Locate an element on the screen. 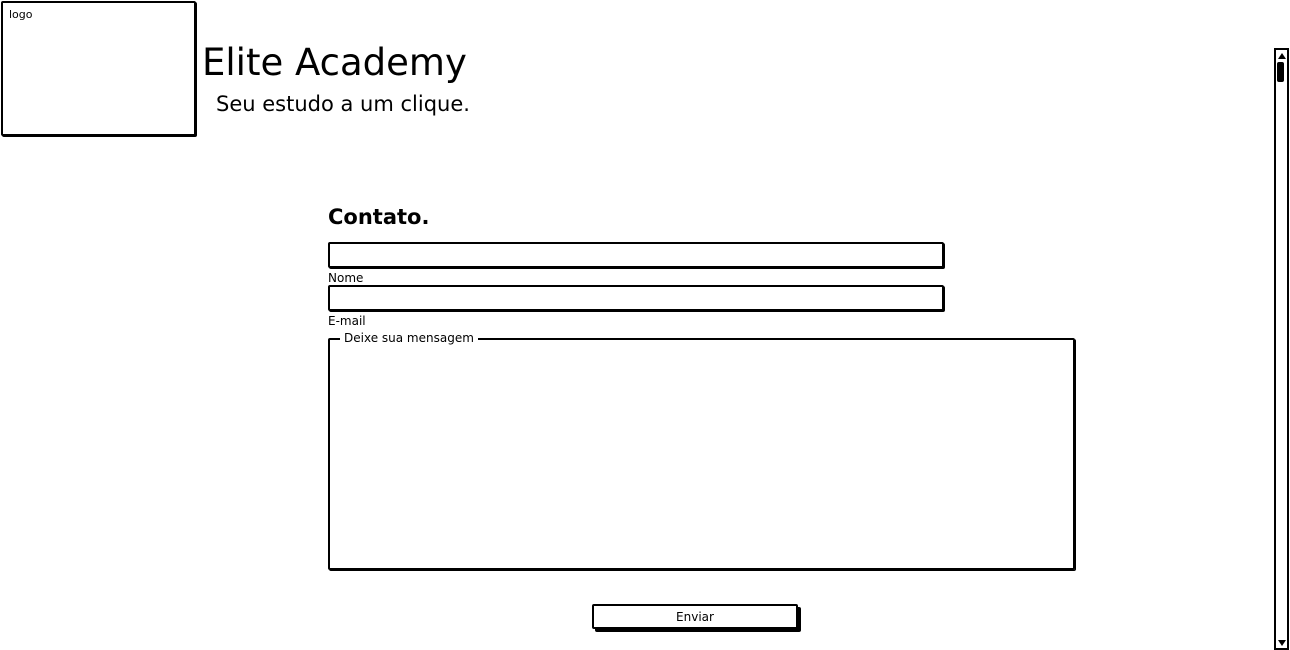  submit-button: Enviar is located at coordinates (695, 616).